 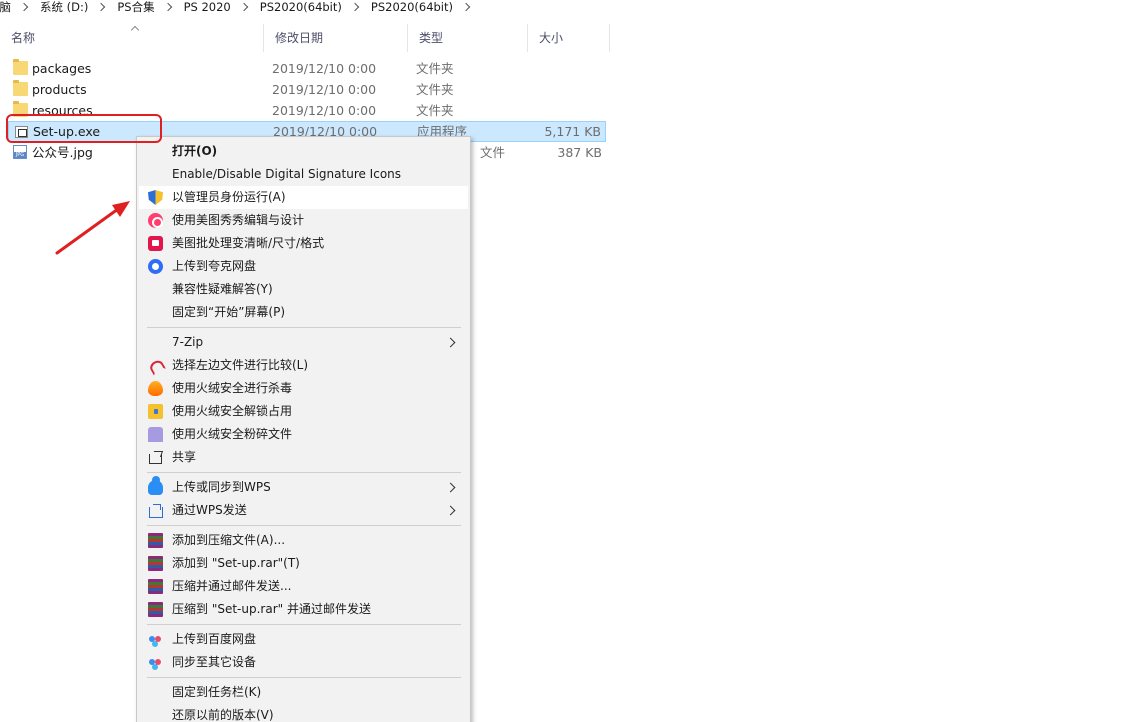 I want to click on file-row: packages 2019/12/10 0:00 文件夹, so click(x=307, y=68).